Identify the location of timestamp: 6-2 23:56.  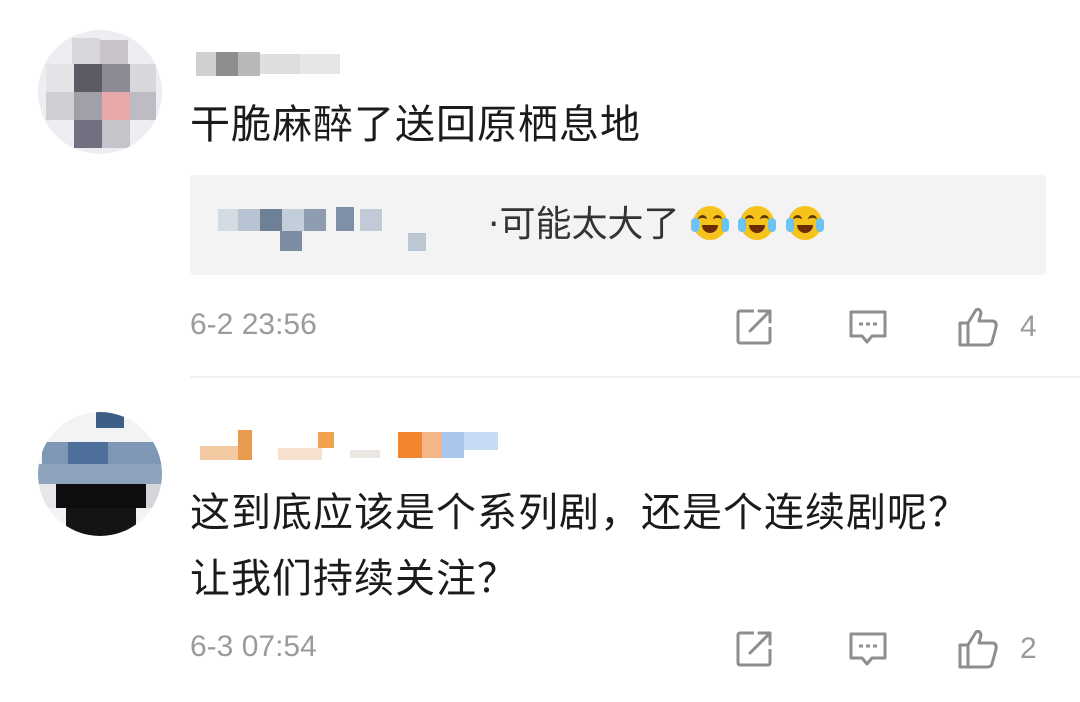
(253, 324).